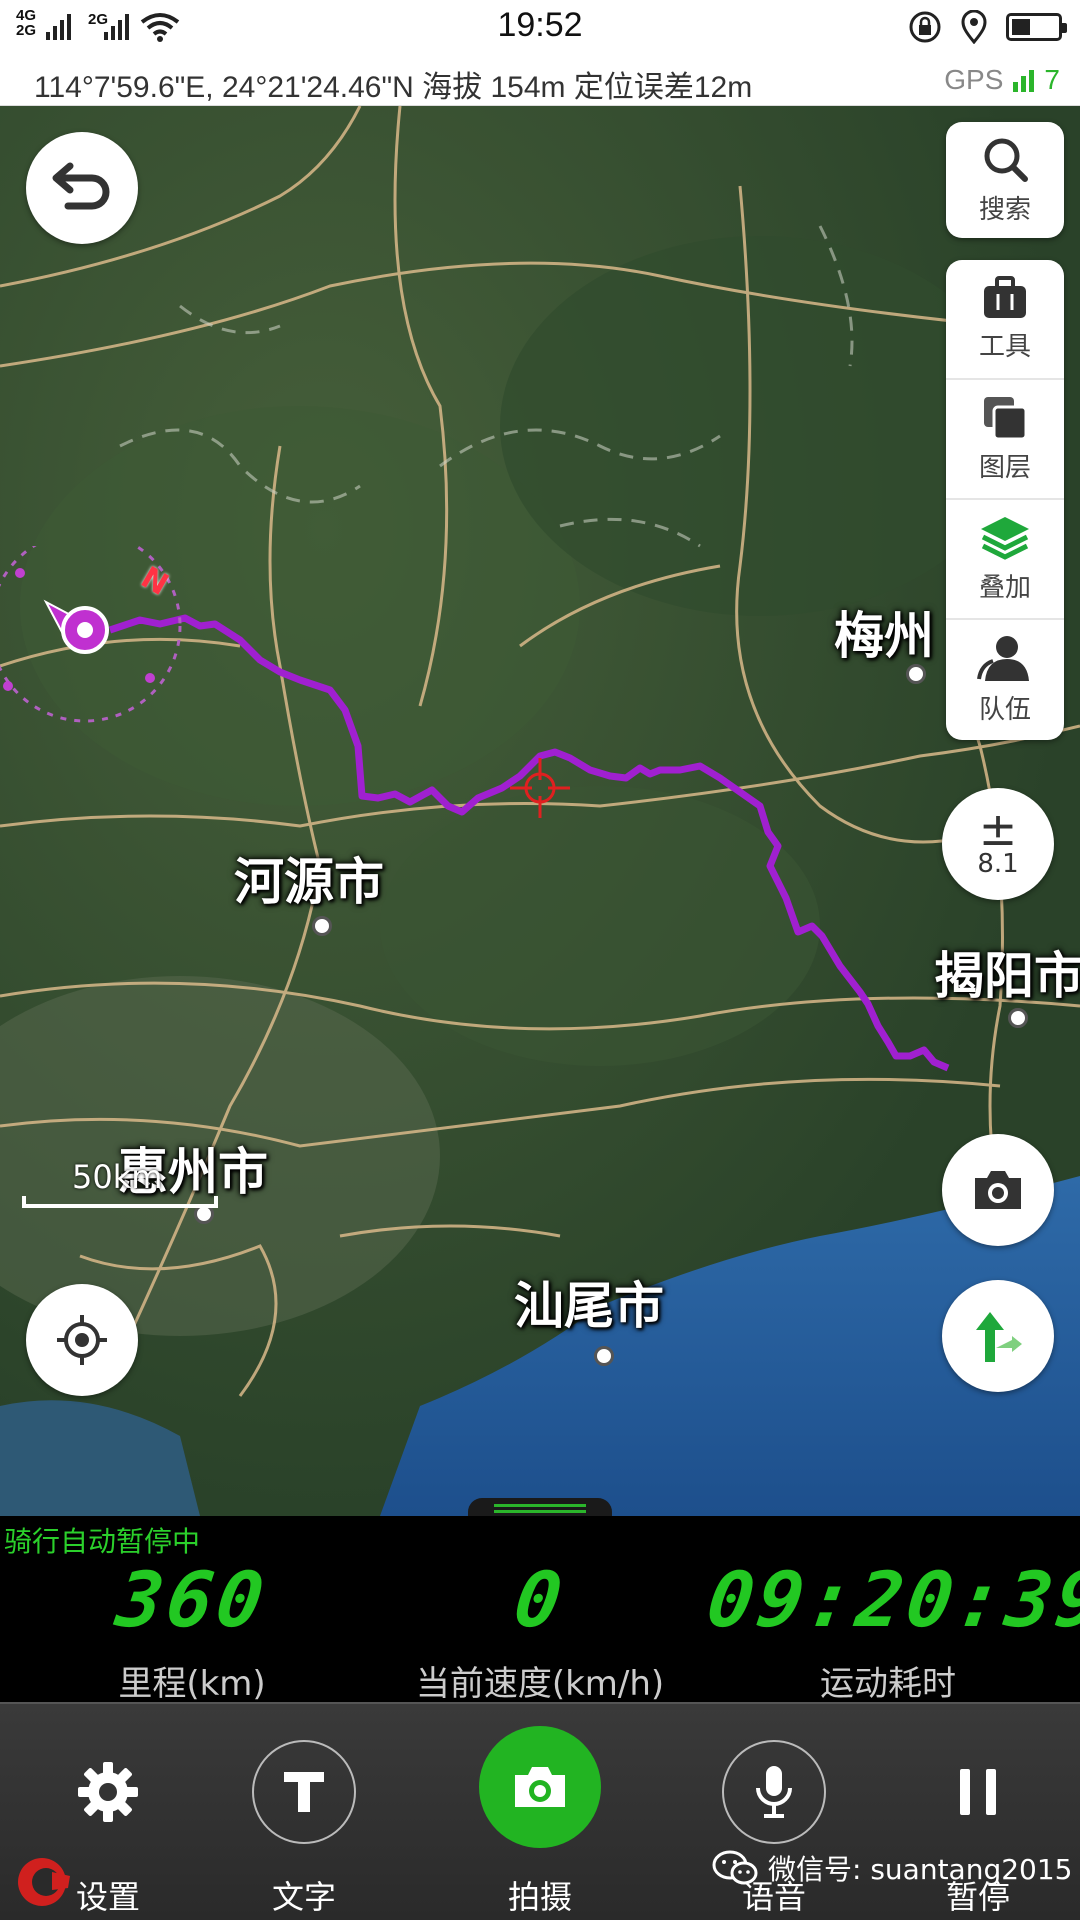 The image size is (1080, 1920). I want to click on wechat-icon, so click(735, 1867).